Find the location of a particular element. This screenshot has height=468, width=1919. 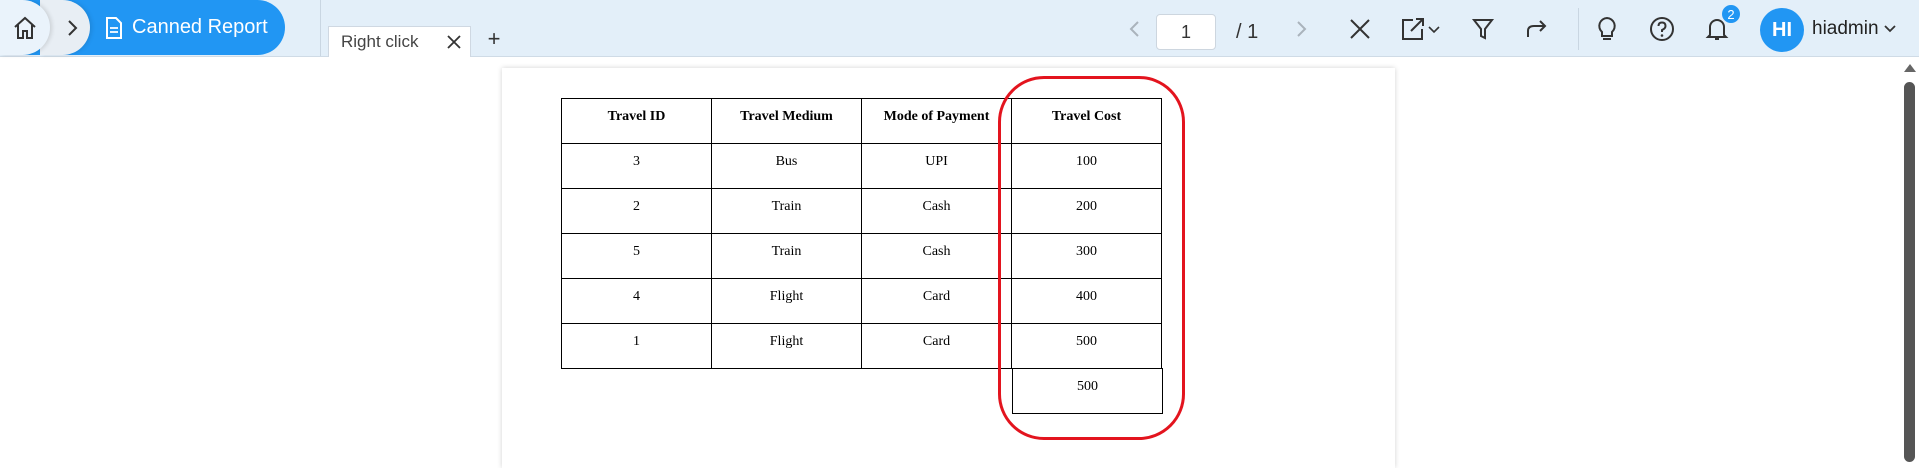

previous-page-button is located at coordinates (1135, 29).